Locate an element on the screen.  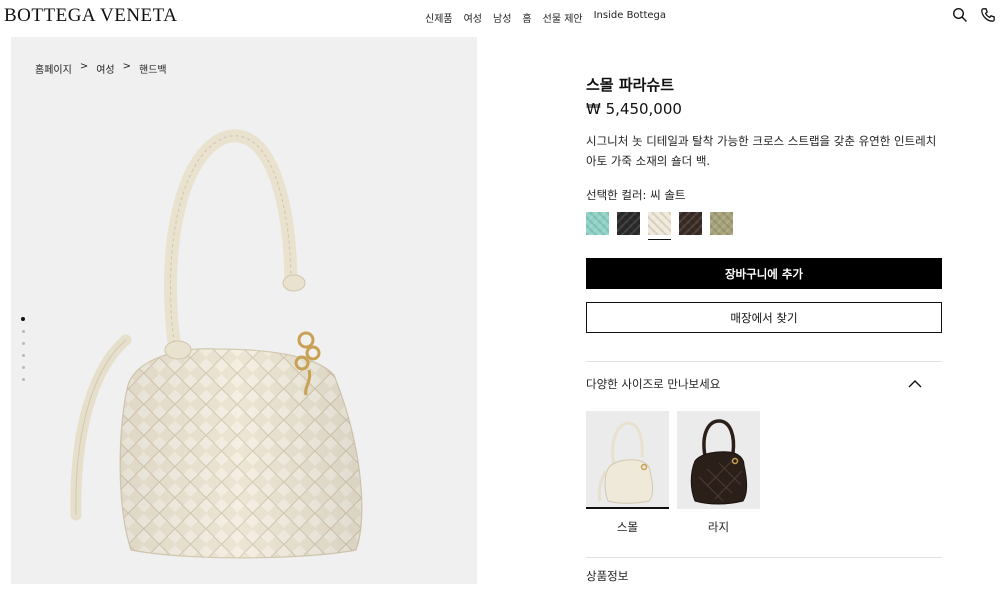
find-in-store-button: 매장에서 찾기 is located at coordinates (764, 317).